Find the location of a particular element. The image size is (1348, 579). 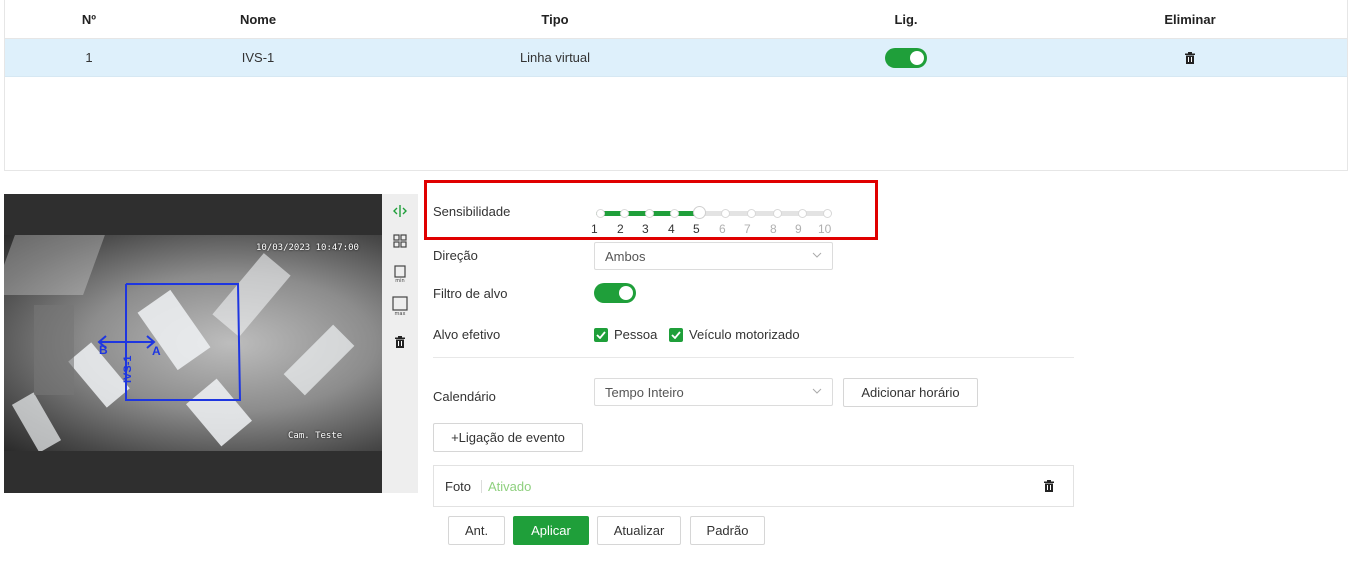

video-preview: 10/03/2023 10:47:00 Cam. Teste B A IVS-1 is located at coordinates (193, 343).